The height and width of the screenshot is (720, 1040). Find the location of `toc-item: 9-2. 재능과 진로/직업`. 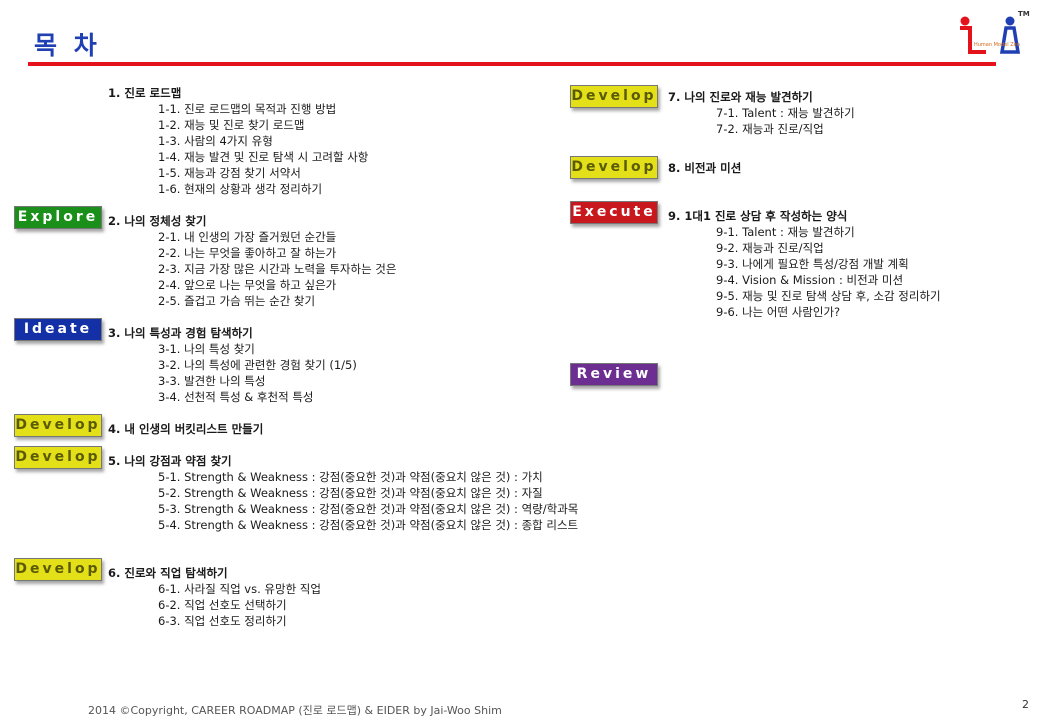

toc-item: 9-2. 재능과 진로/직업 is located at coordinates (804, 248).